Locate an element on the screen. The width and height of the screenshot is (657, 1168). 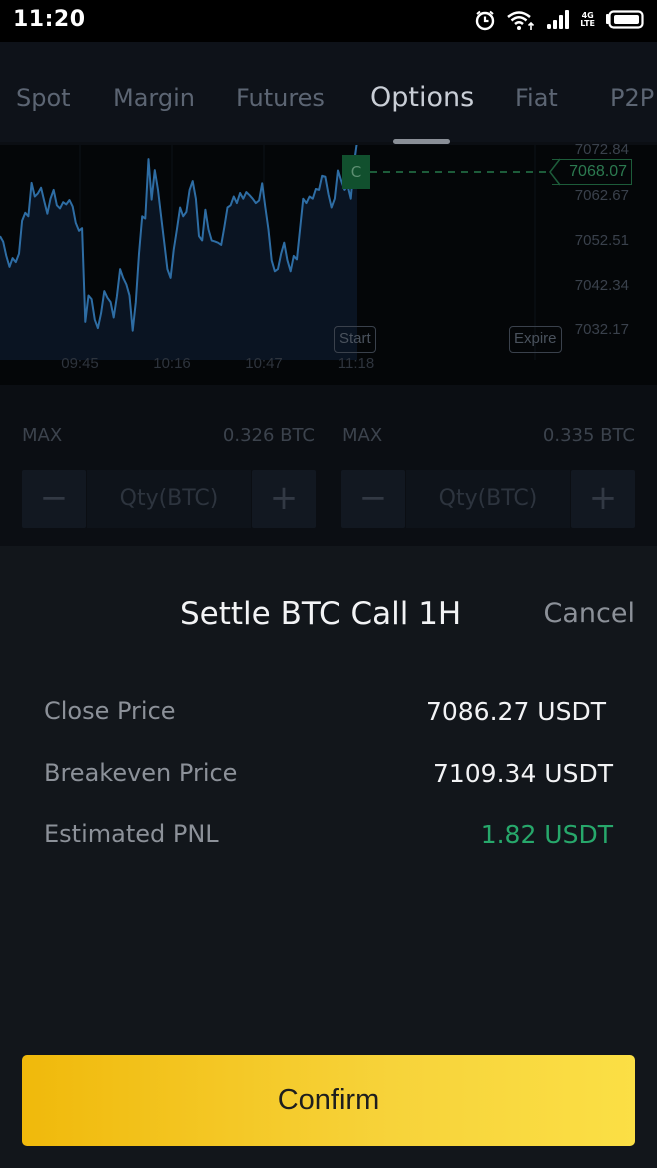
sheet-title: Settle BTC Call 1H is located at coordinates (321, 614).